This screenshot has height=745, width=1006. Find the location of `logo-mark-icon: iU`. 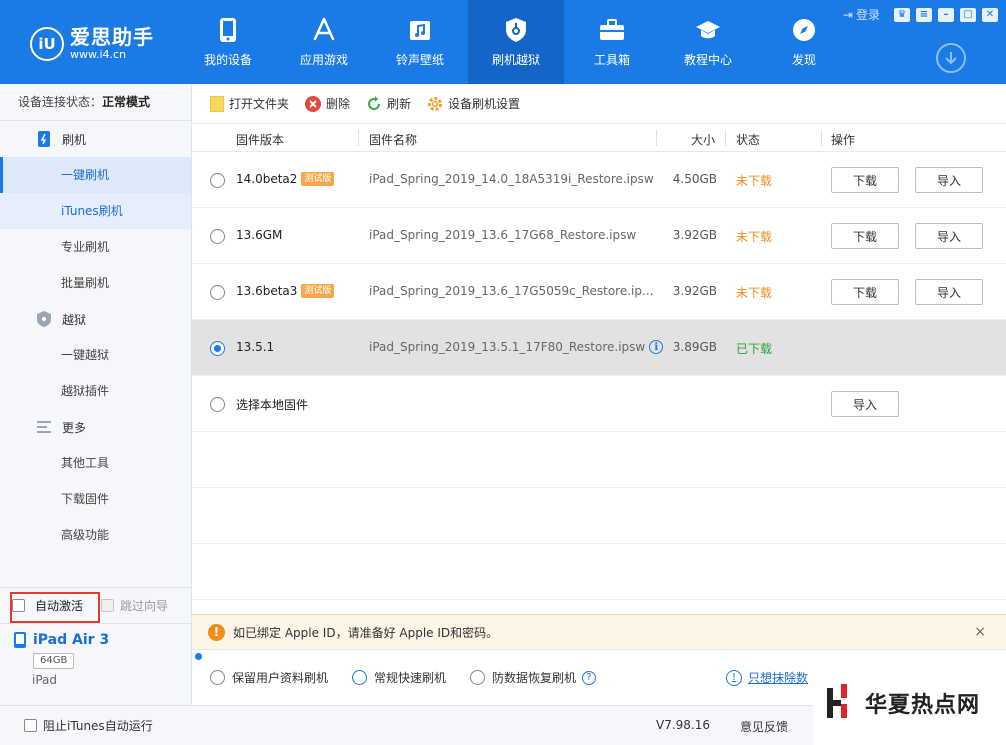

logo-mark-icon: iU is located at coordinates (47, 43).